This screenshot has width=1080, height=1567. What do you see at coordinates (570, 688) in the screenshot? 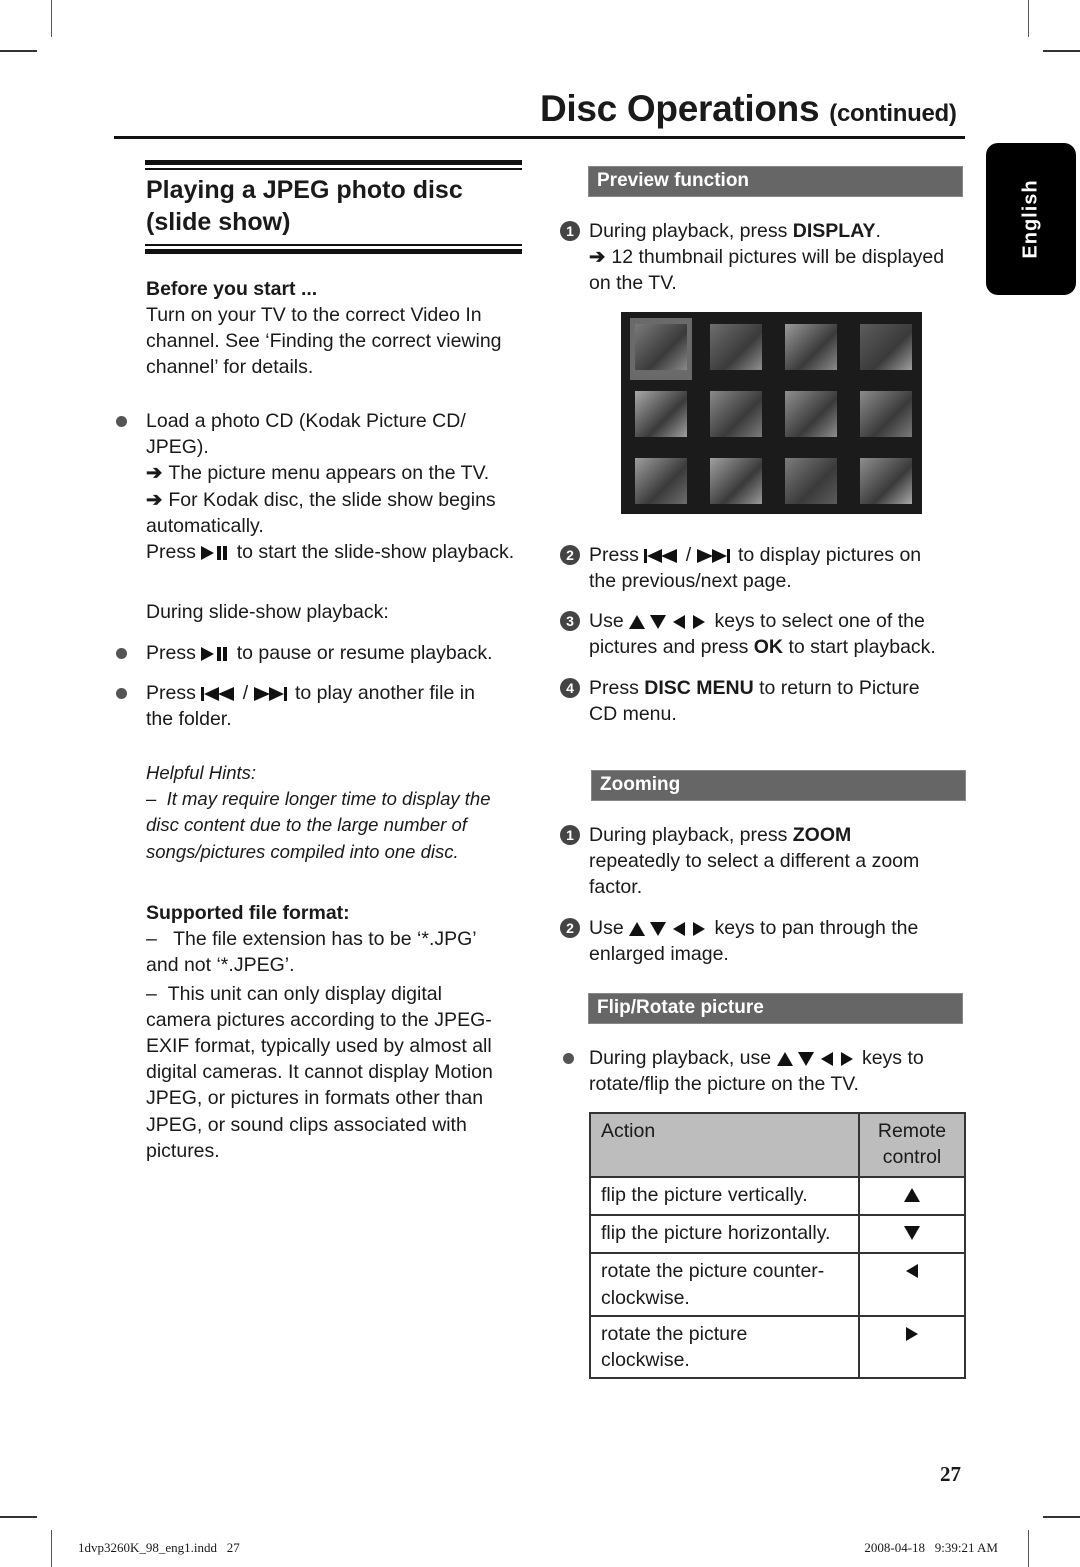
I see `step-number-icon: 4` at bounding box center [570, 688].